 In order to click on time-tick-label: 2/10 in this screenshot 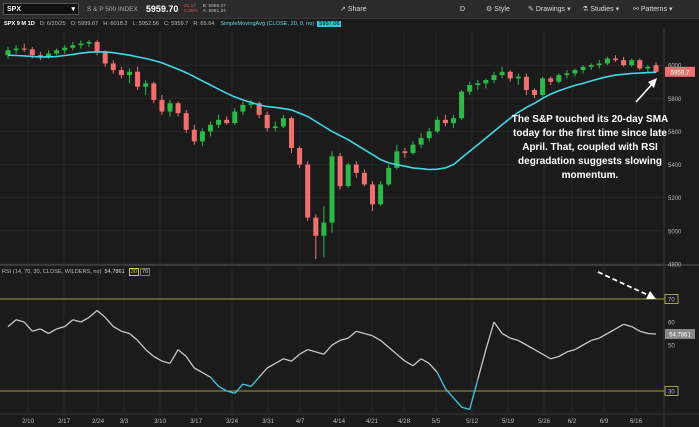, I will do `click(28, 421)`.